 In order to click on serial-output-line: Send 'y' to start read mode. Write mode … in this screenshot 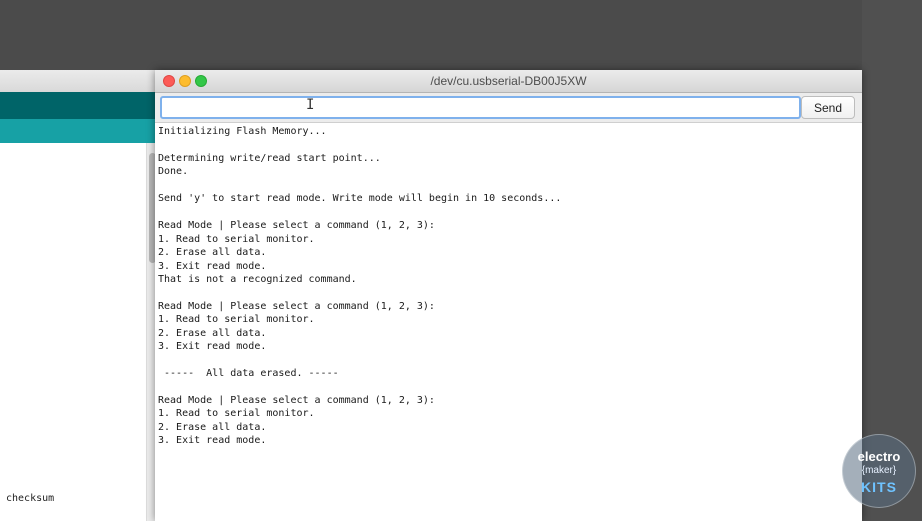, I will do `click(360, 199)`.